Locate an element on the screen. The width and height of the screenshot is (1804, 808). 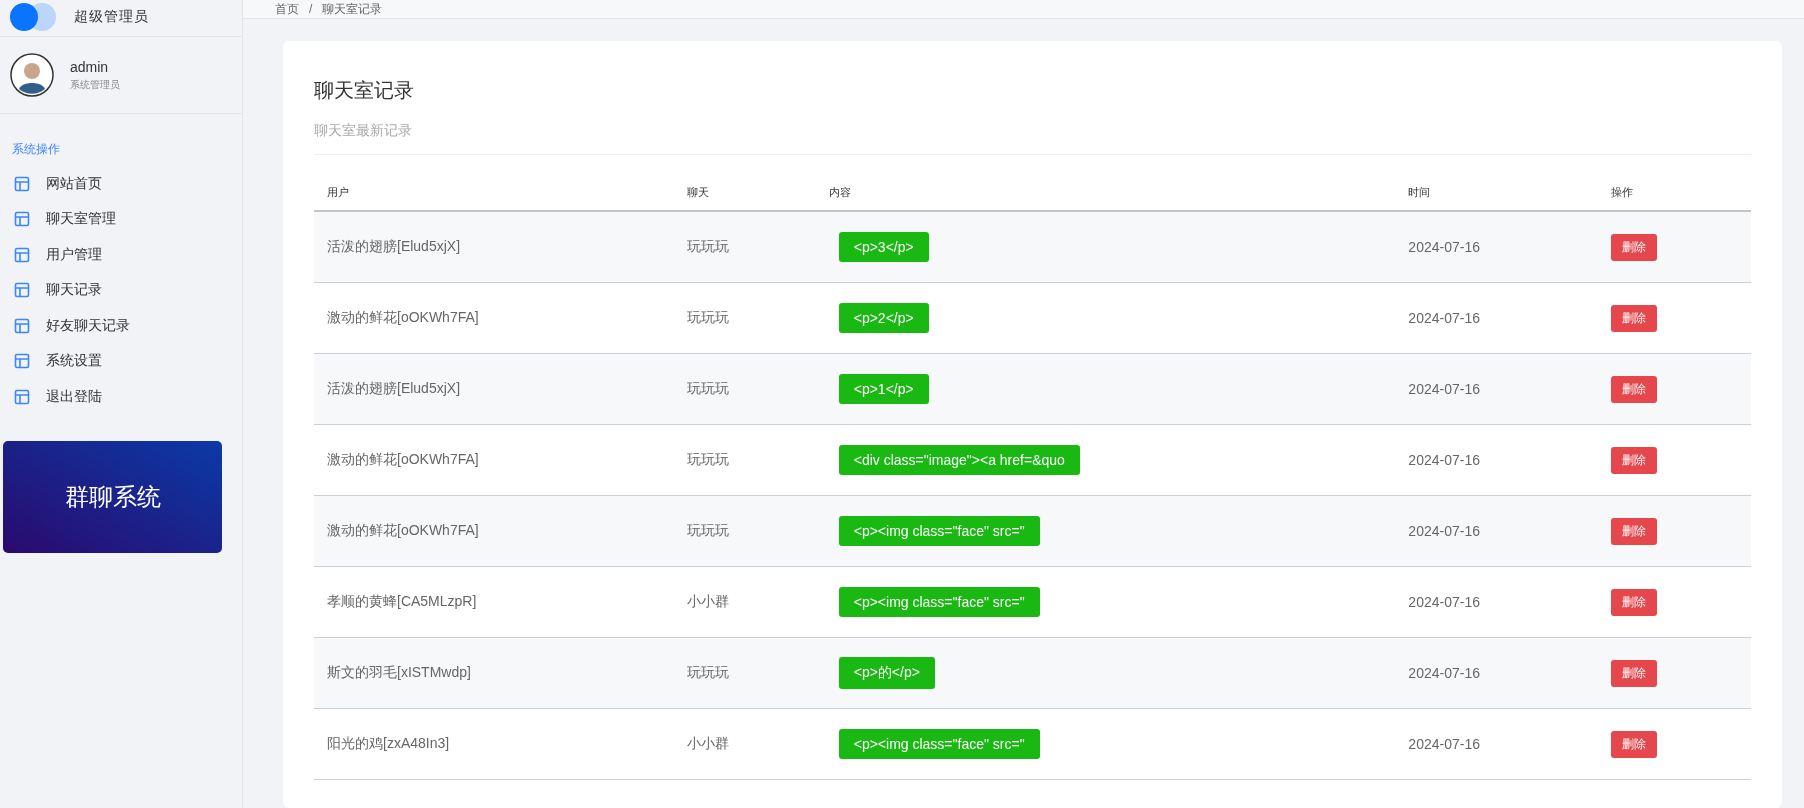
user-role: 系统管理员 is located at coordinates (95, 84).